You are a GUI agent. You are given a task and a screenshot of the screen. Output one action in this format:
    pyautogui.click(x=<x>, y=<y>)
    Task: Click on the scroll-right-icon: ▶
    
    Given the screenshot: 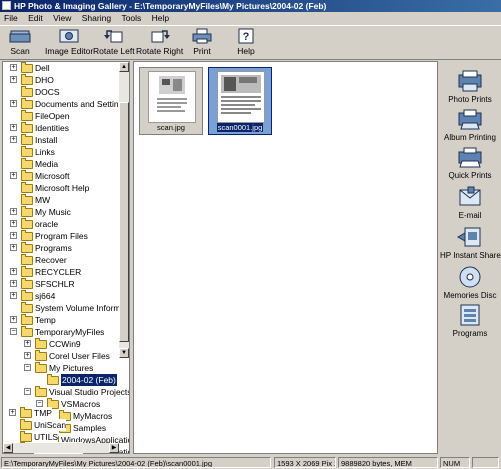 What is the action you would take?
    pyautogui.click(x=114, y=448)
    